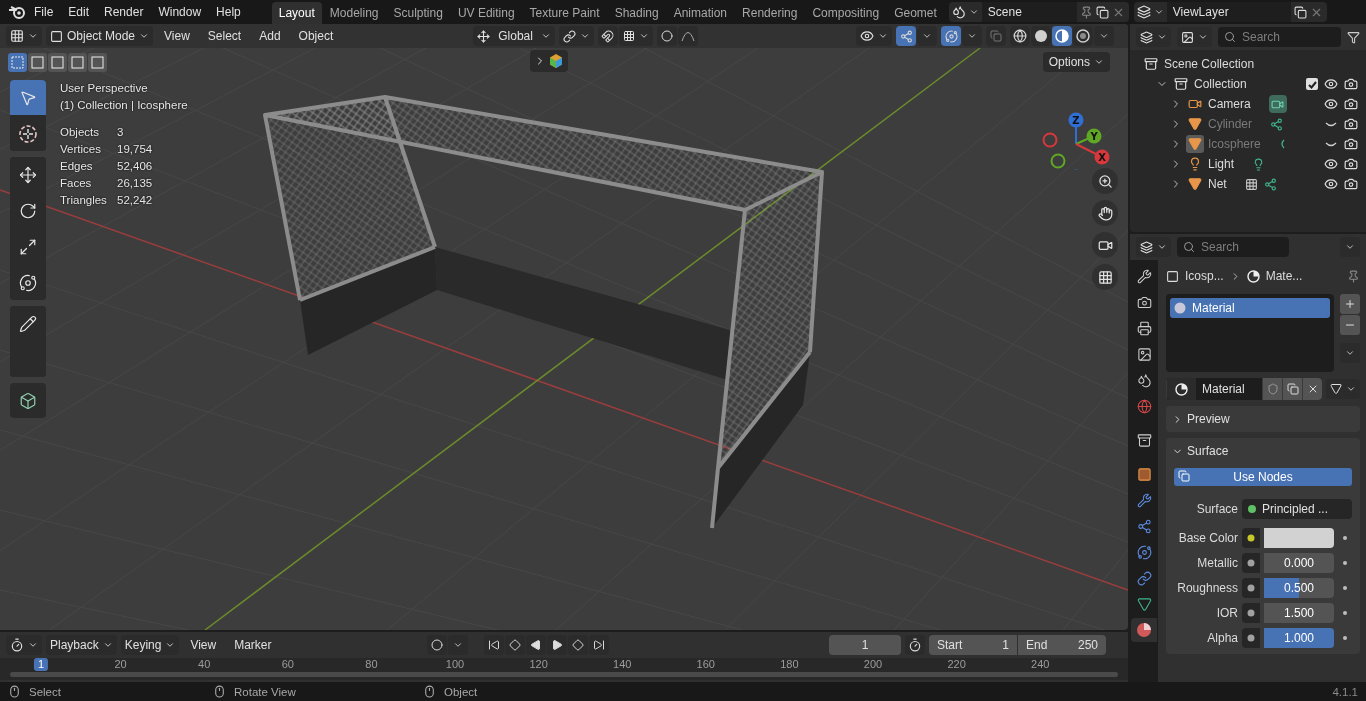  Describe the element at coordinates (80, 132) in the screenshot. I see `stat-label: Objects` at that location.